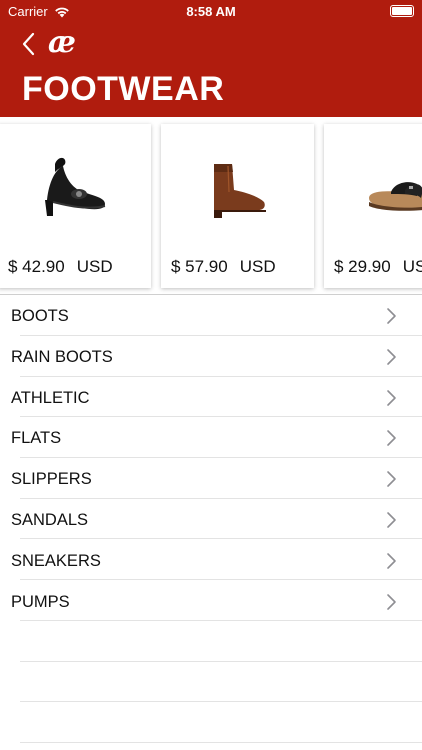 The image size is (422, 750). What do you see at coordinates (211, 437) in the screenshot?
I see `category-item-flats: FLATS` at bounding box center [211, 437].